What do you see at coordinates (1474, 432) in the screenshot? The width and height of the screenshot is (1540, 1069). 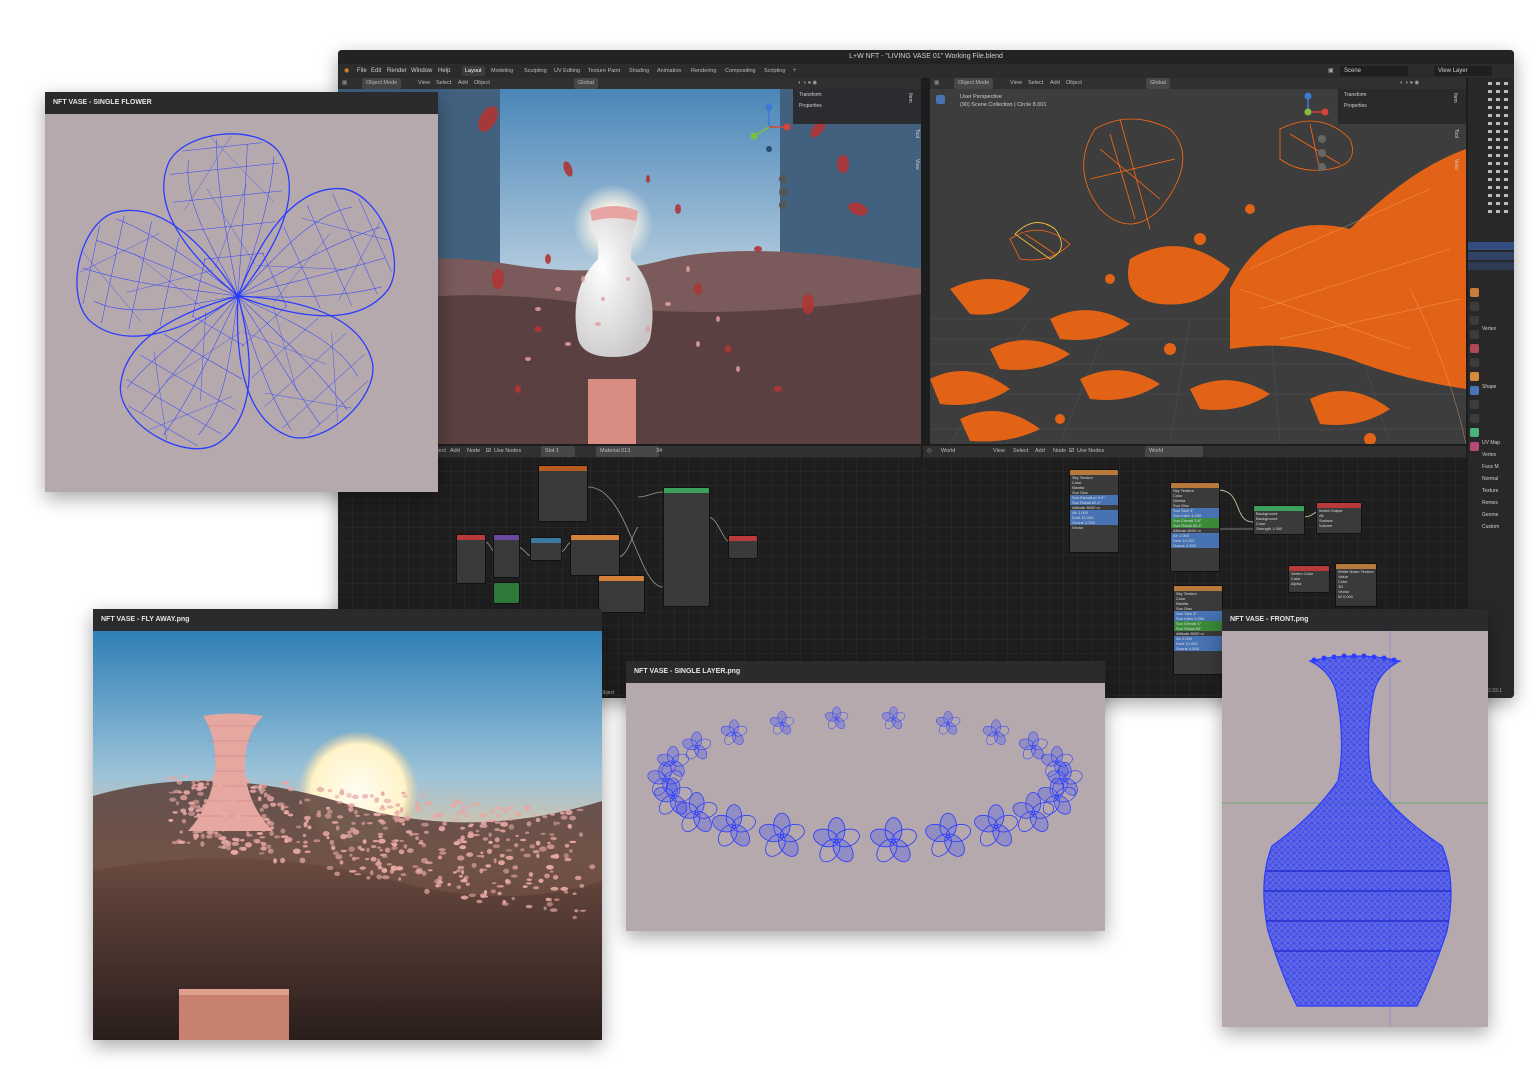 I see `data-properties-icon` at bounding box center [1474, 432].